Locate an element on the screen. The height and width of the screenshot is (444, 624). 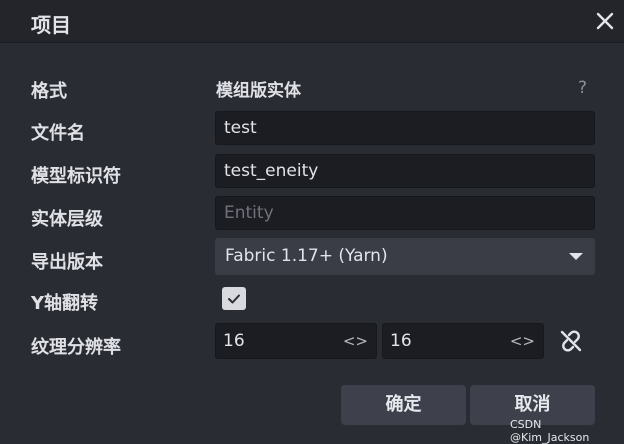
format-value: 模组版实体 is located at coordinates (258, 91).